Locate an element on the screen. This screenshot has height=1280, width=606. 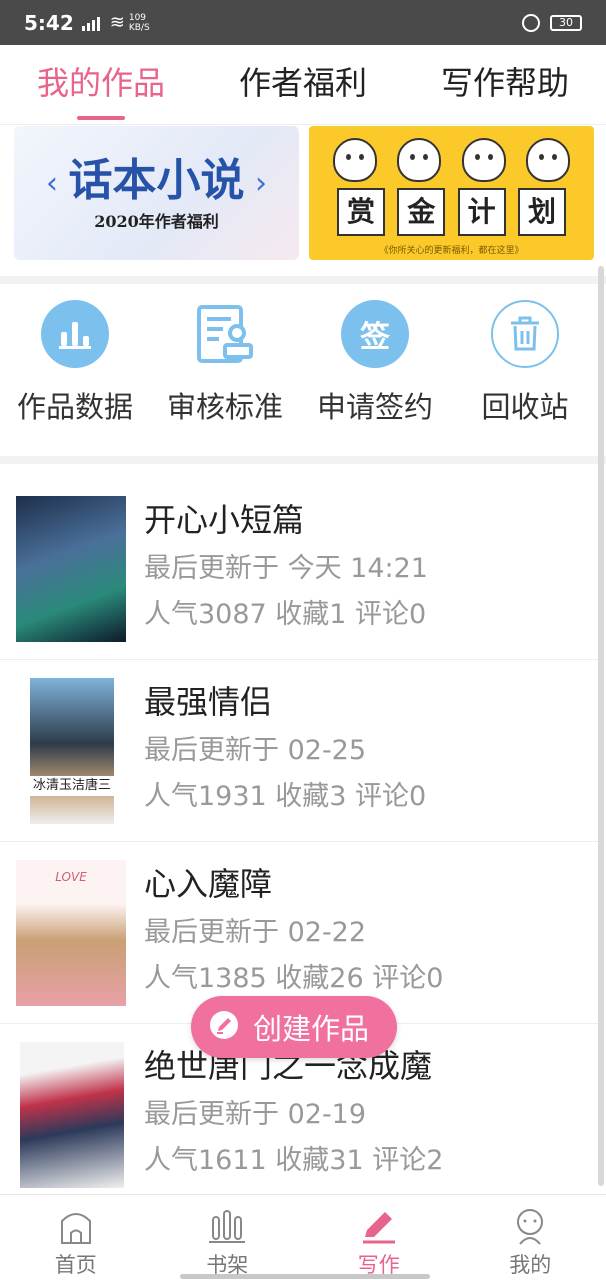
action-grid: 作品数据 审核标准 签 申请签约 回收站 is located at coordinates (300, 371).